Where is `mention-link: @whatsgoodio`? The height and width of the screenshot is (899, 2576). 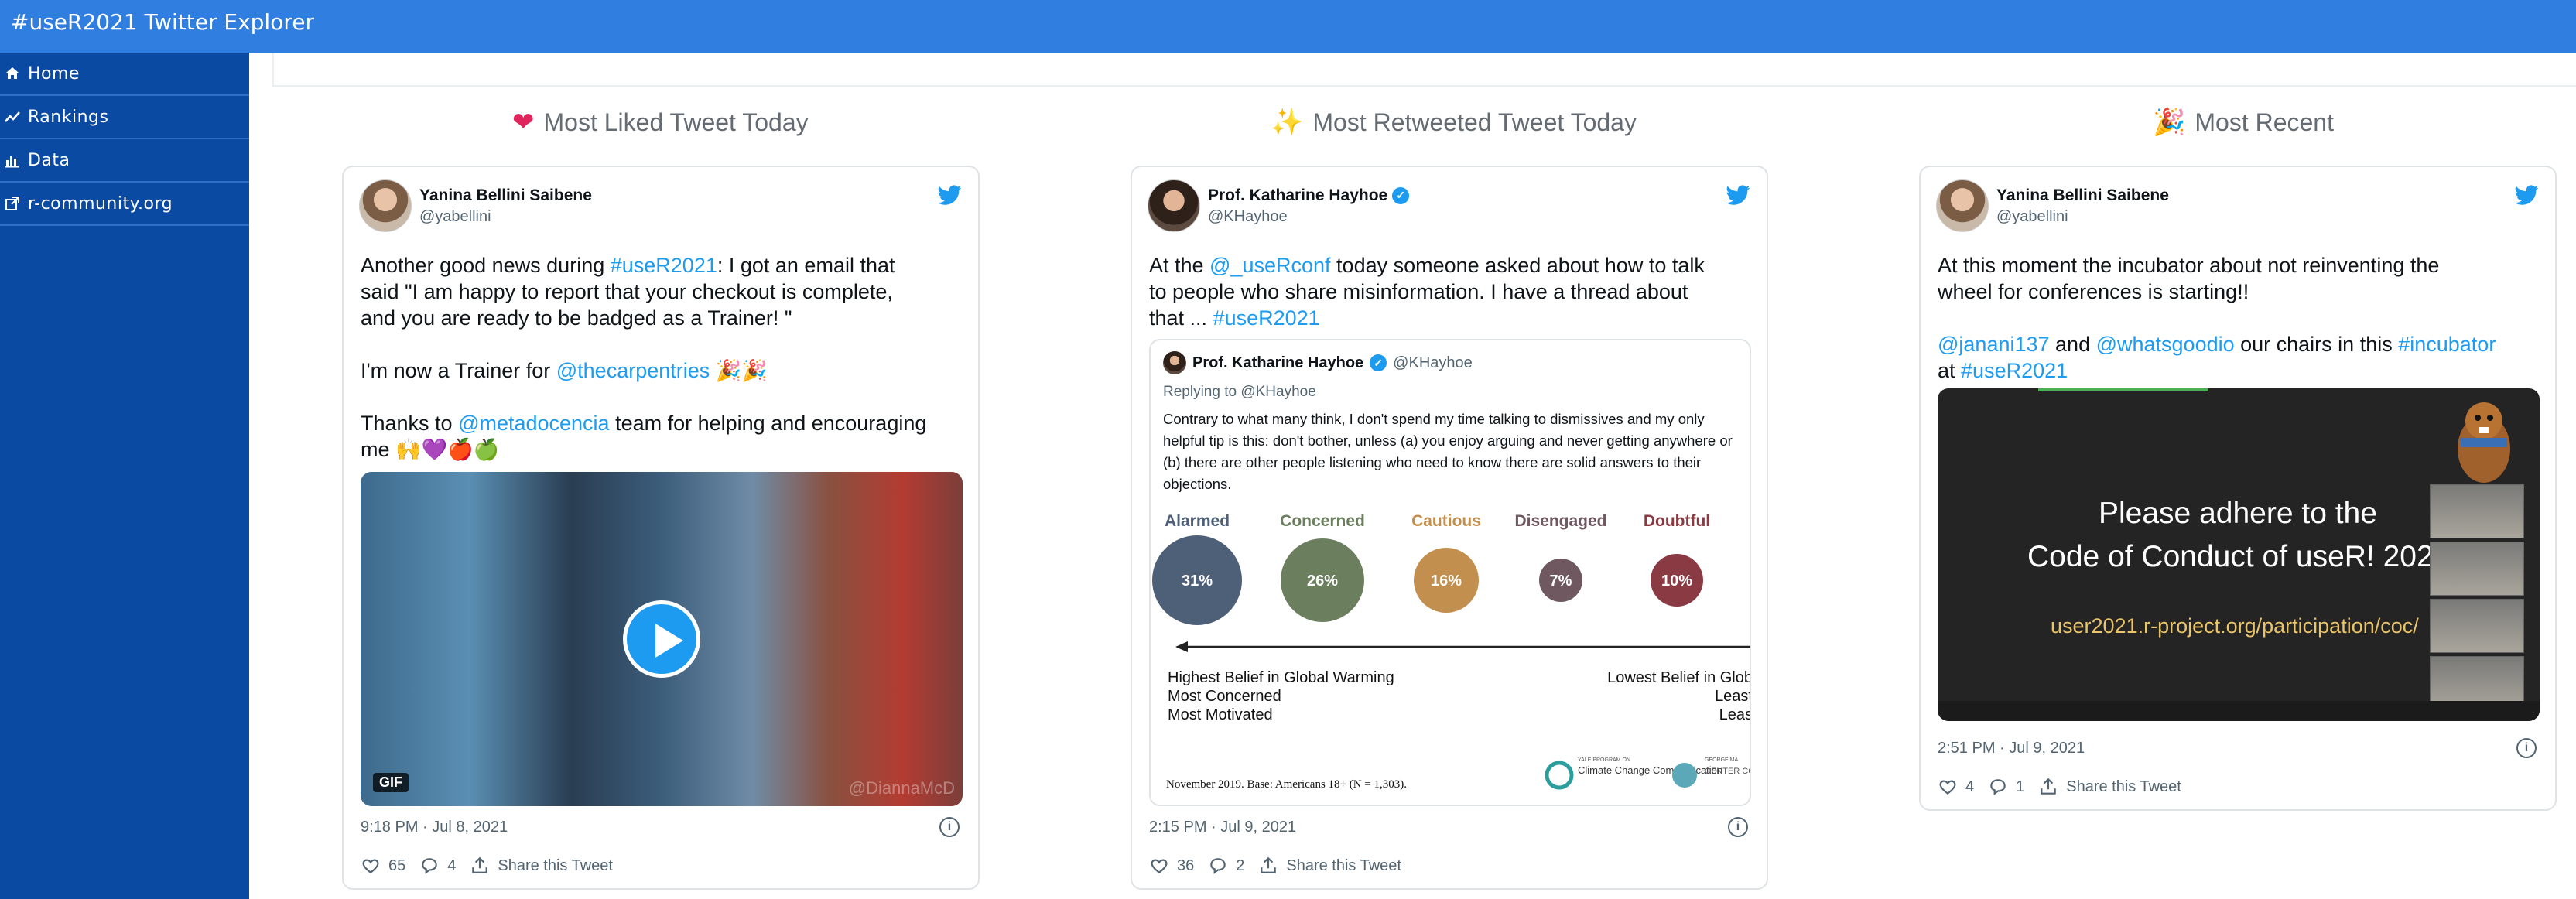
mention-link: @whatsgoodio is located at coordinates (2166, 344).